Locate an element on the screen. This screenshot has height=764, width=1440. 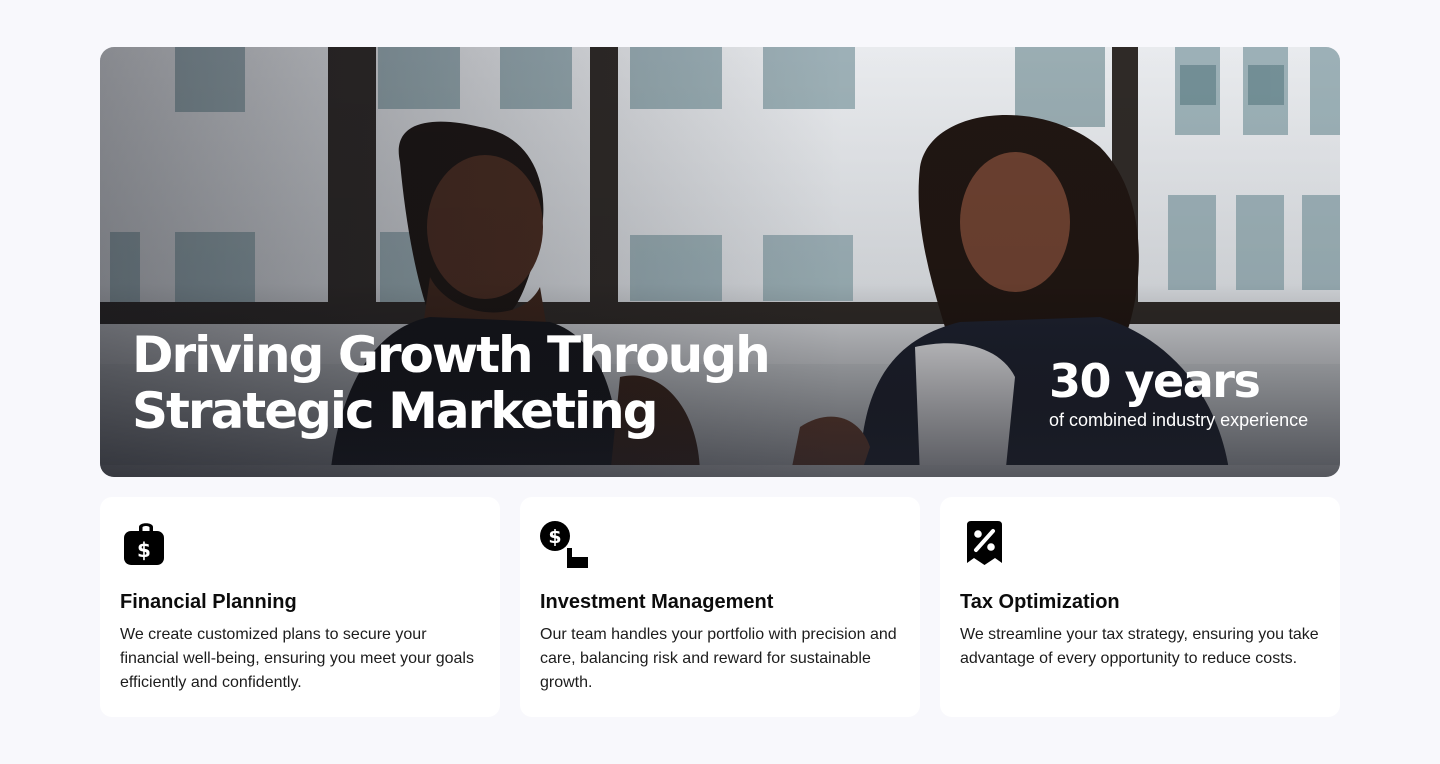
hero-title-line-2: Strategic Marketing is located at coordinates (395, 411).